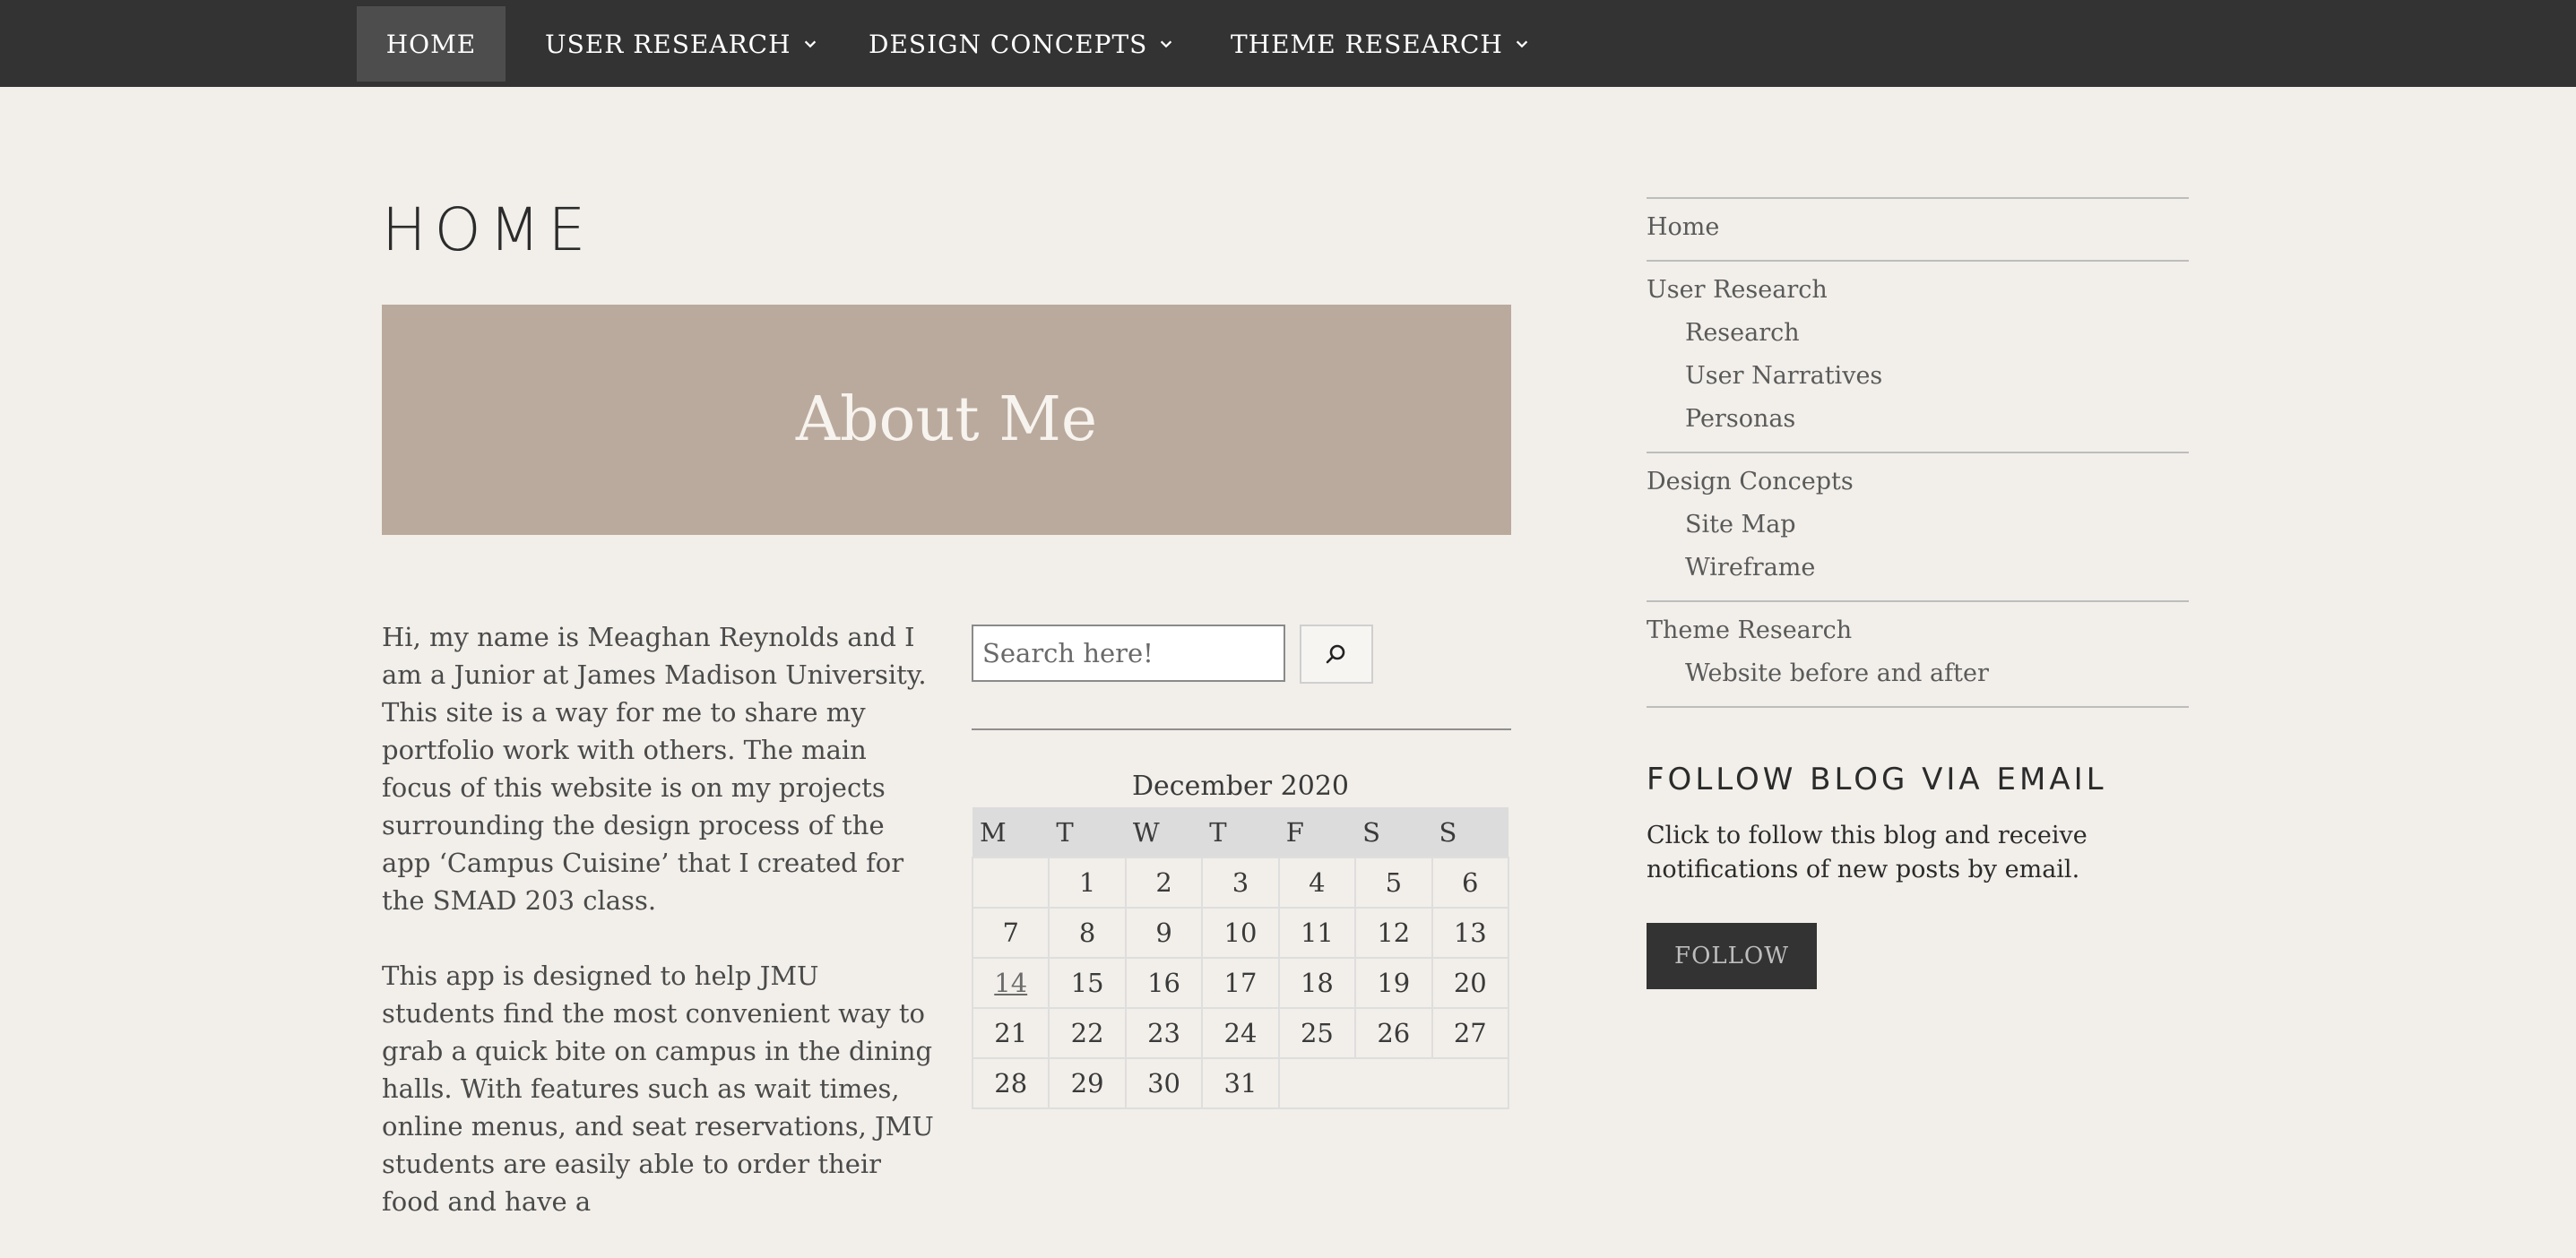 This screenshot has height=1258, width=2576. Describe the element at coordinates (1918, 631) in the screenshot. I see `sidebar-item-theme-research: Theme Research` at that location.